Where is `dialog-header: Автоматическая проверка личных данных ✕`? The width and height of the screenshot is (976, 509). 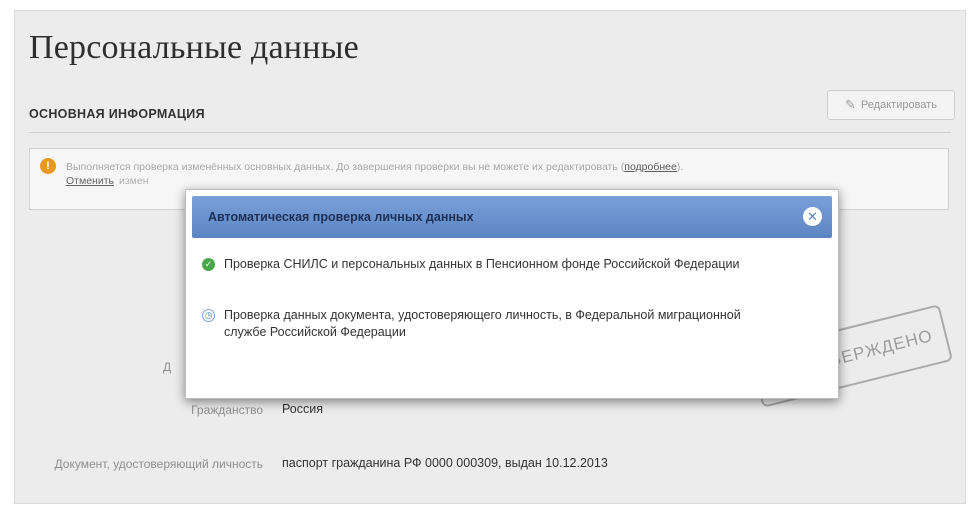 dialog-header: Автоматическая проверка личных данных ✕ is located at coordinates (512, 217).